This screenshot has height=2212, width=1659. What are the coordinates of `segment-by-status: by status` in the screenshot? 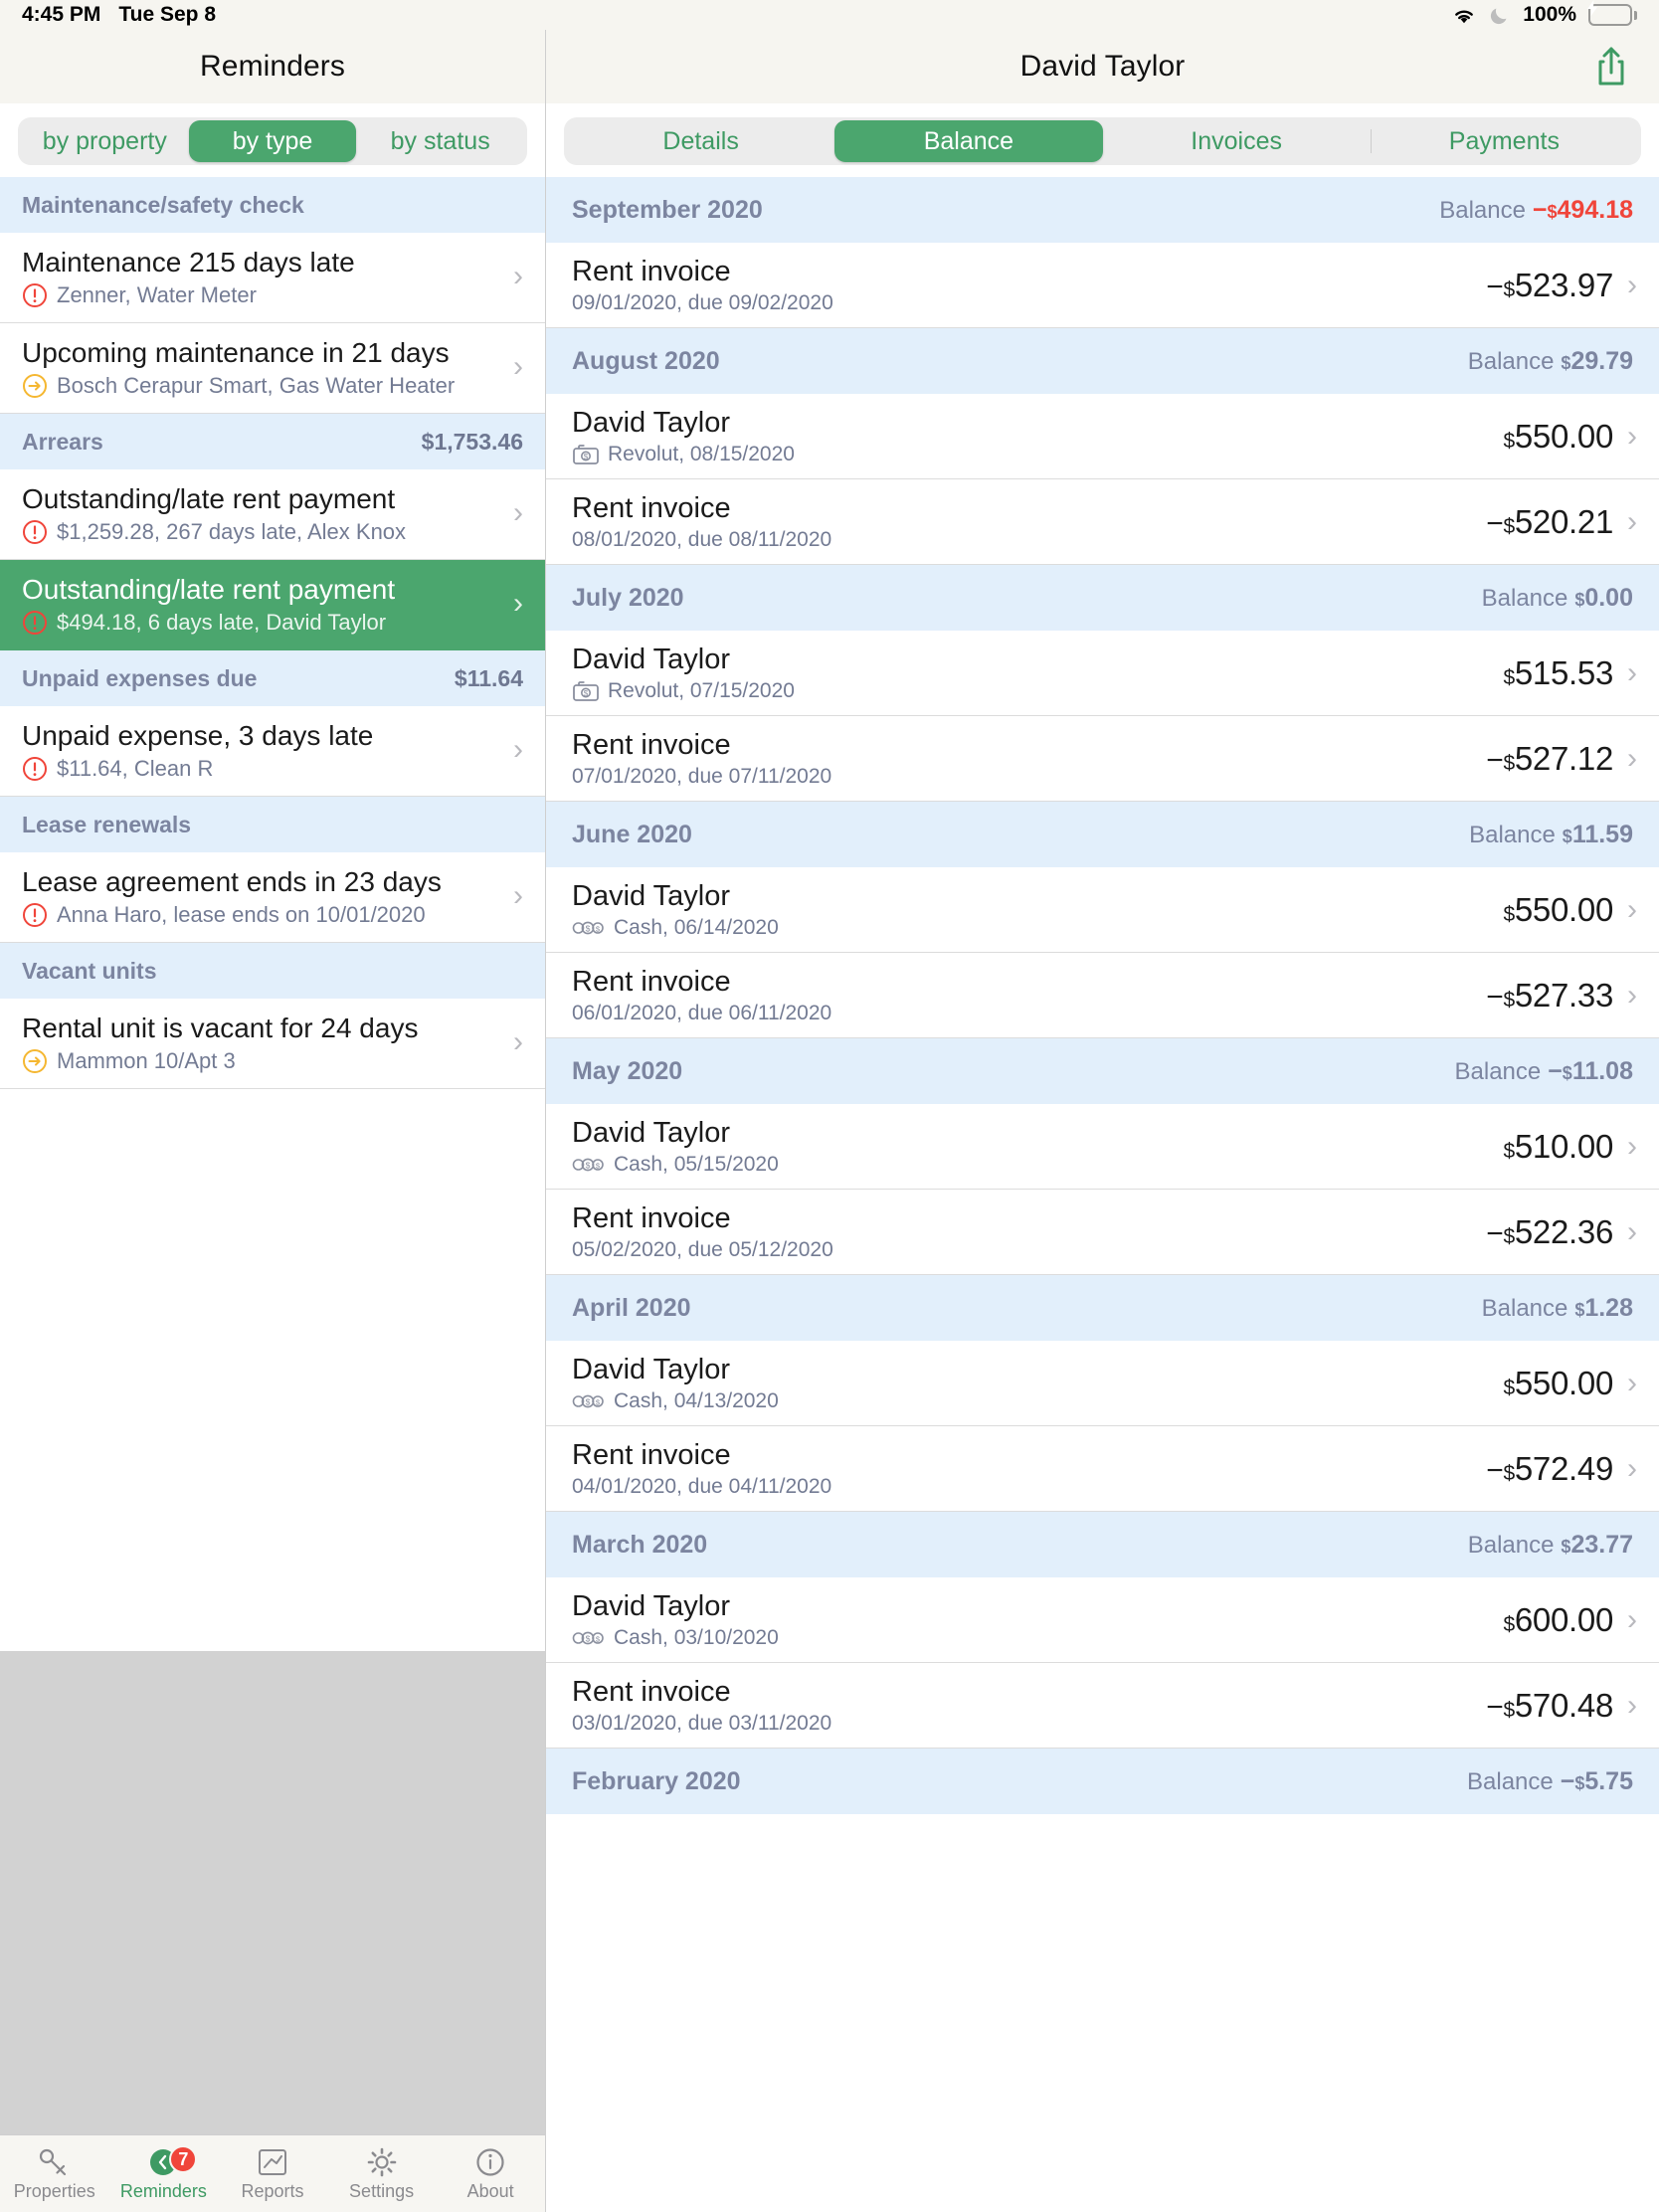 It's located at (440, 141).